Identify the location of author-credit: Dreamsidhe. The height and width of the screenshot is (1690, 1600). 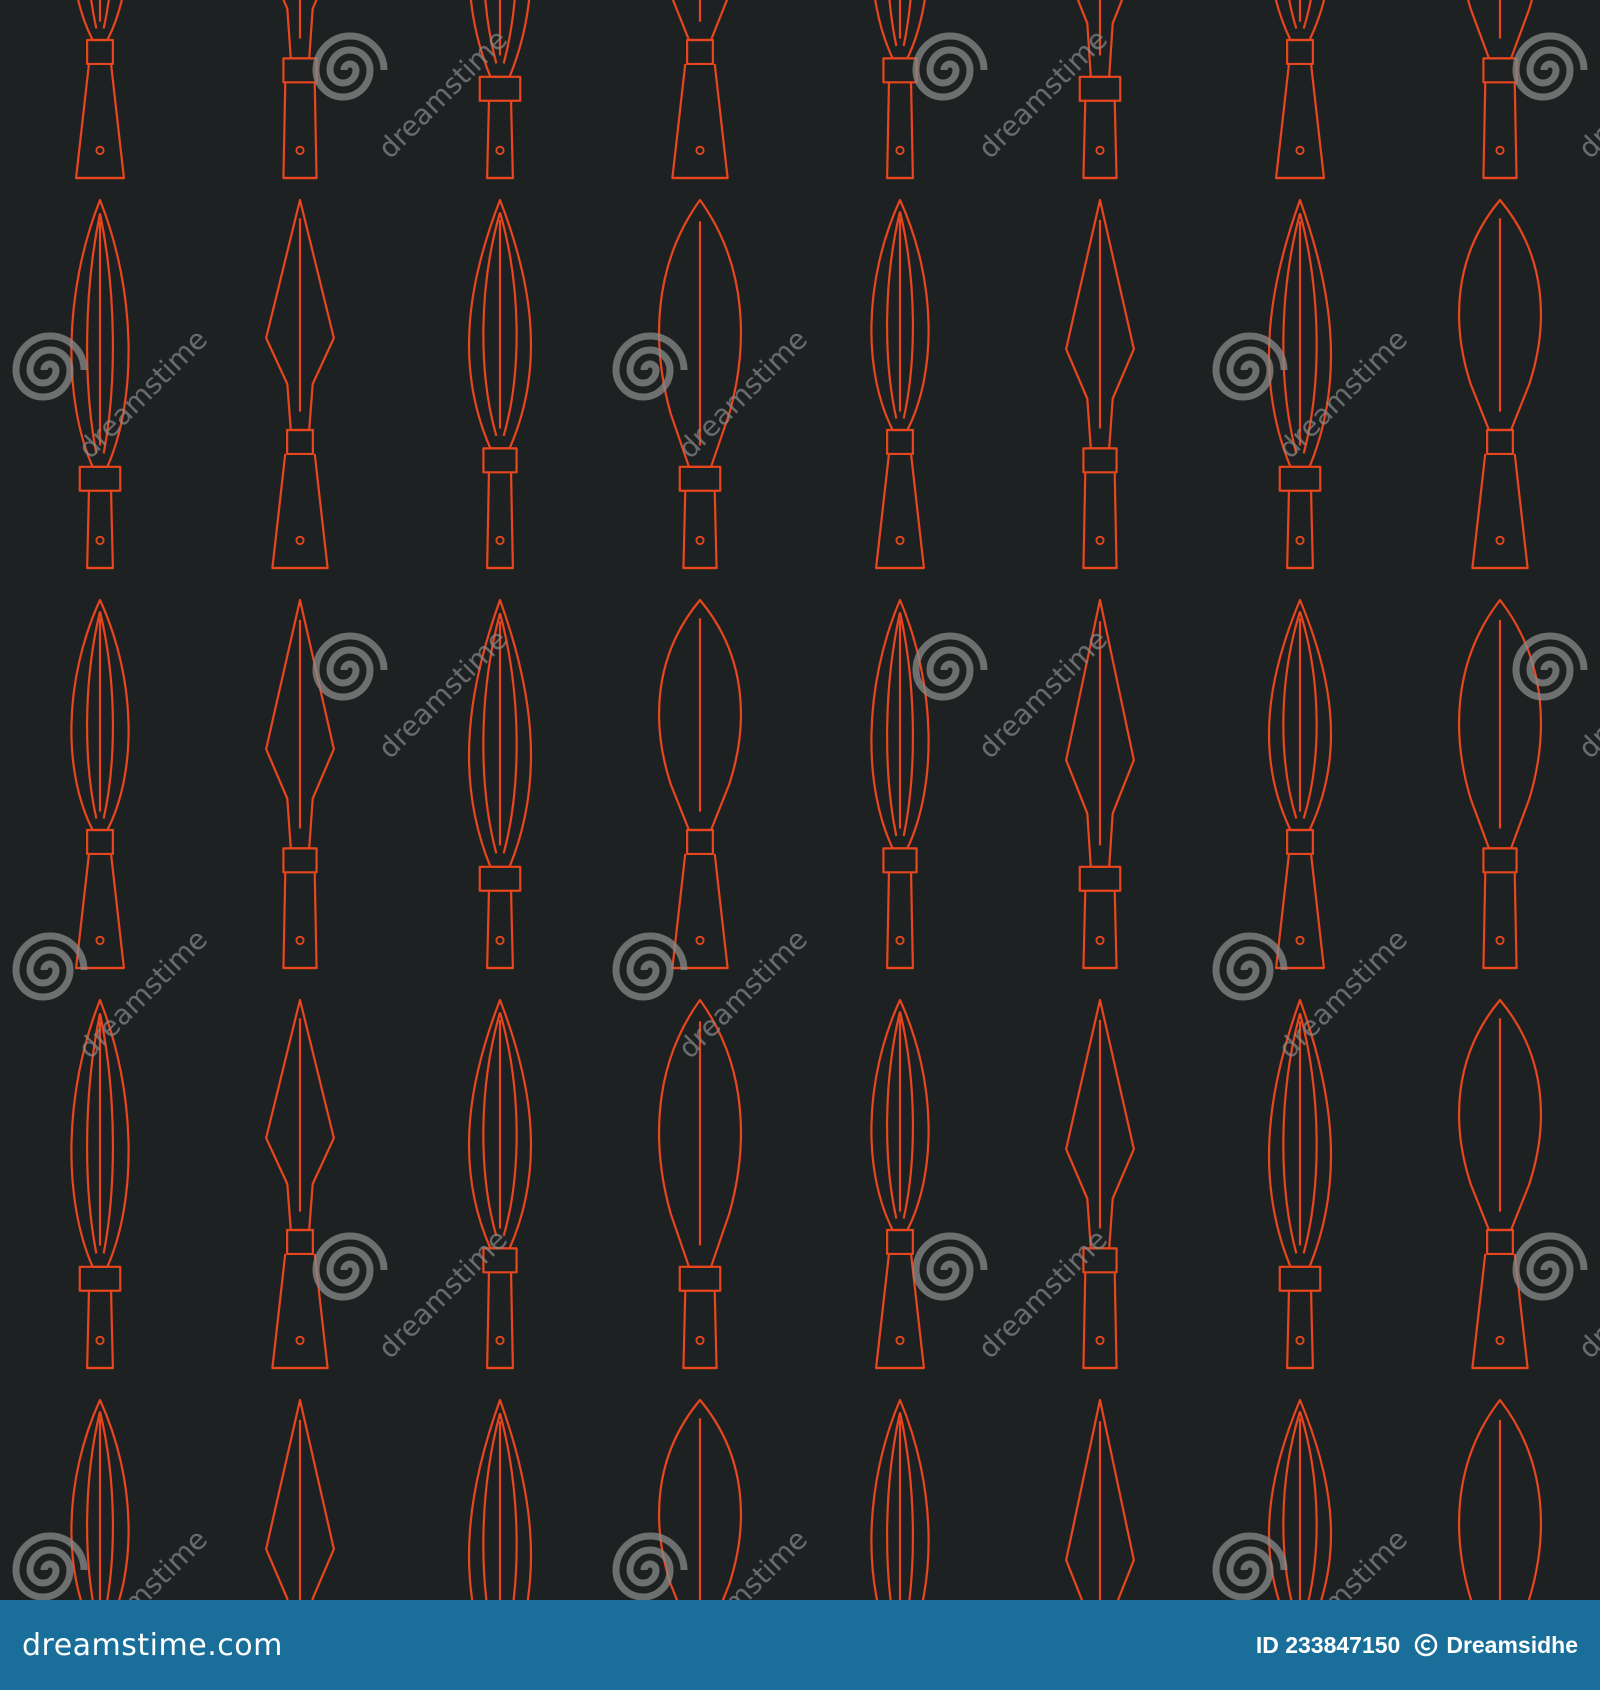
(1496, 1645).